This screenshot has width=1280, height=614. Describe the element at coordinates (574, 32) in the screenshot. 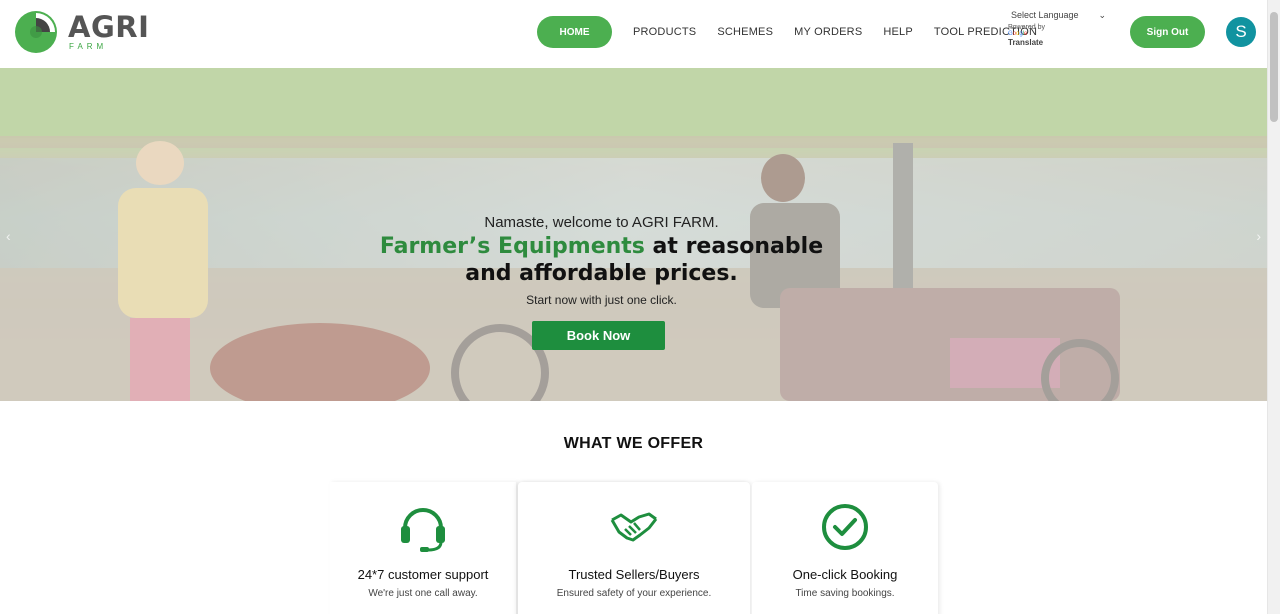

I see `nav-home: HOME` at that location.